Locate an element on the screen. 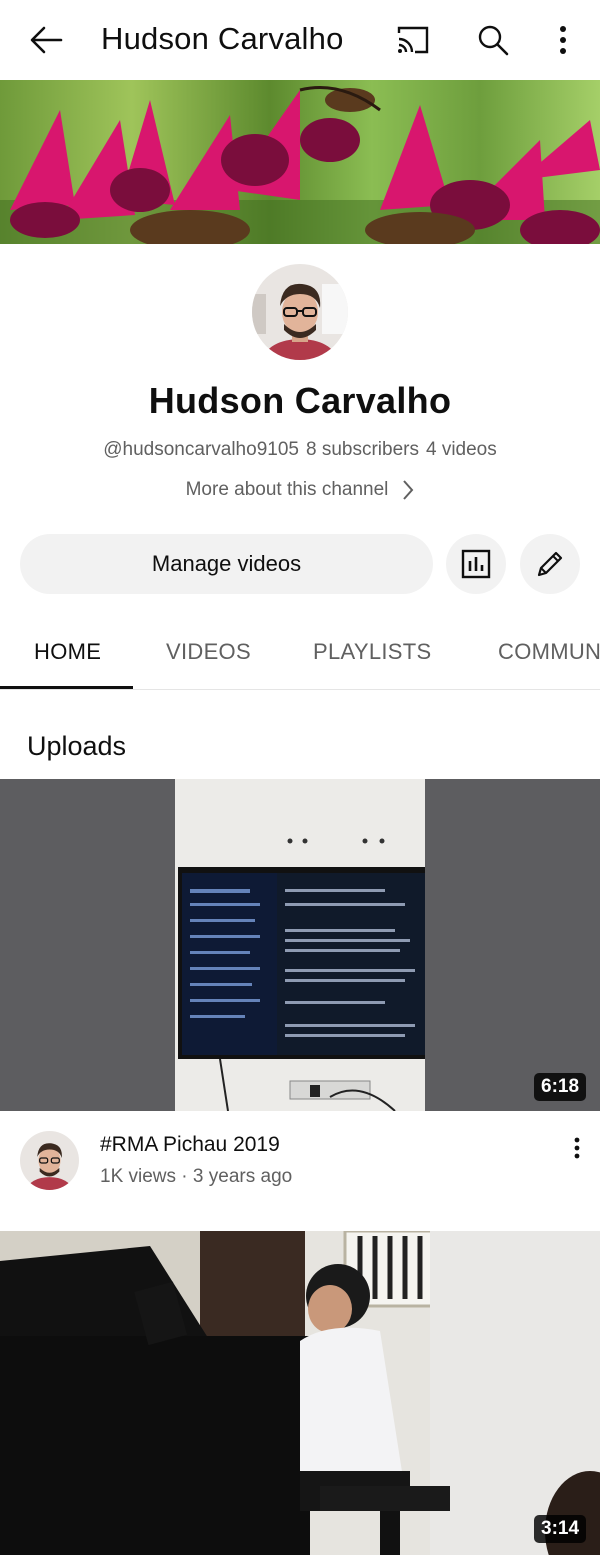 The height and width of the screenshot is (1555, 600). channel-tabs: HOME VIDEOS PLAYLISTS COMMUN is located at coordinates (300, 651).